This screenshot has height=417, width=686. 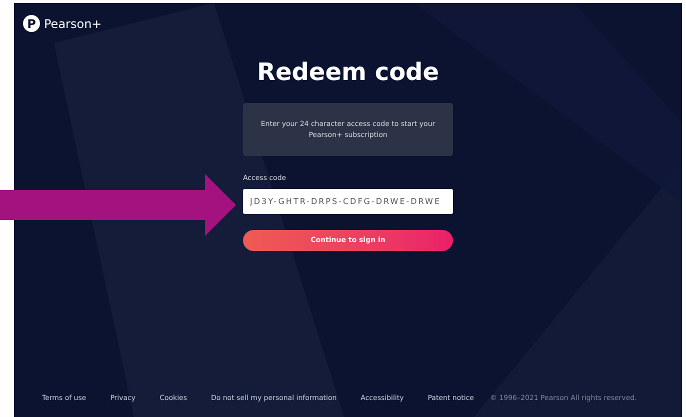 I want to click on brand-name: Pearson+, so click(x=73, y=24).